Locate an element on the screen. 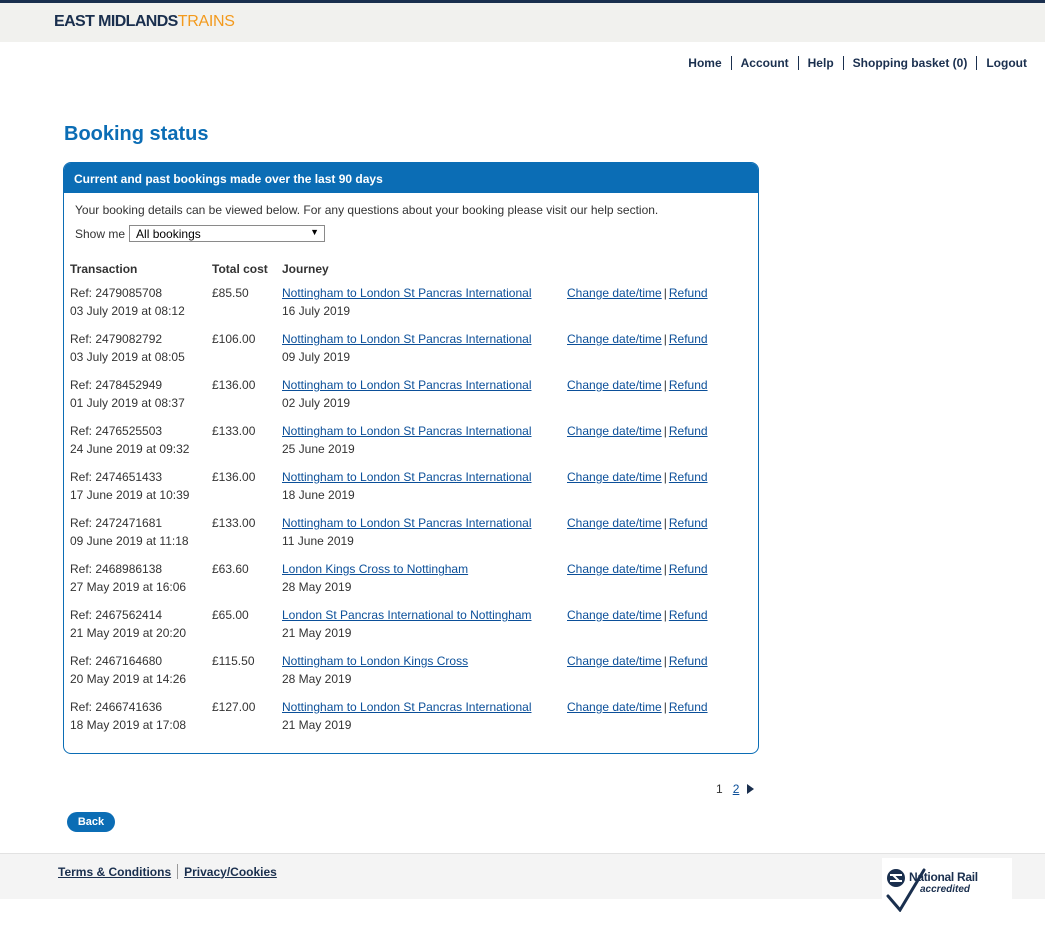  transaction-cell: Ref: 2479082792 03 July 2019 at 08:05 is located at coordinates (127, 348).